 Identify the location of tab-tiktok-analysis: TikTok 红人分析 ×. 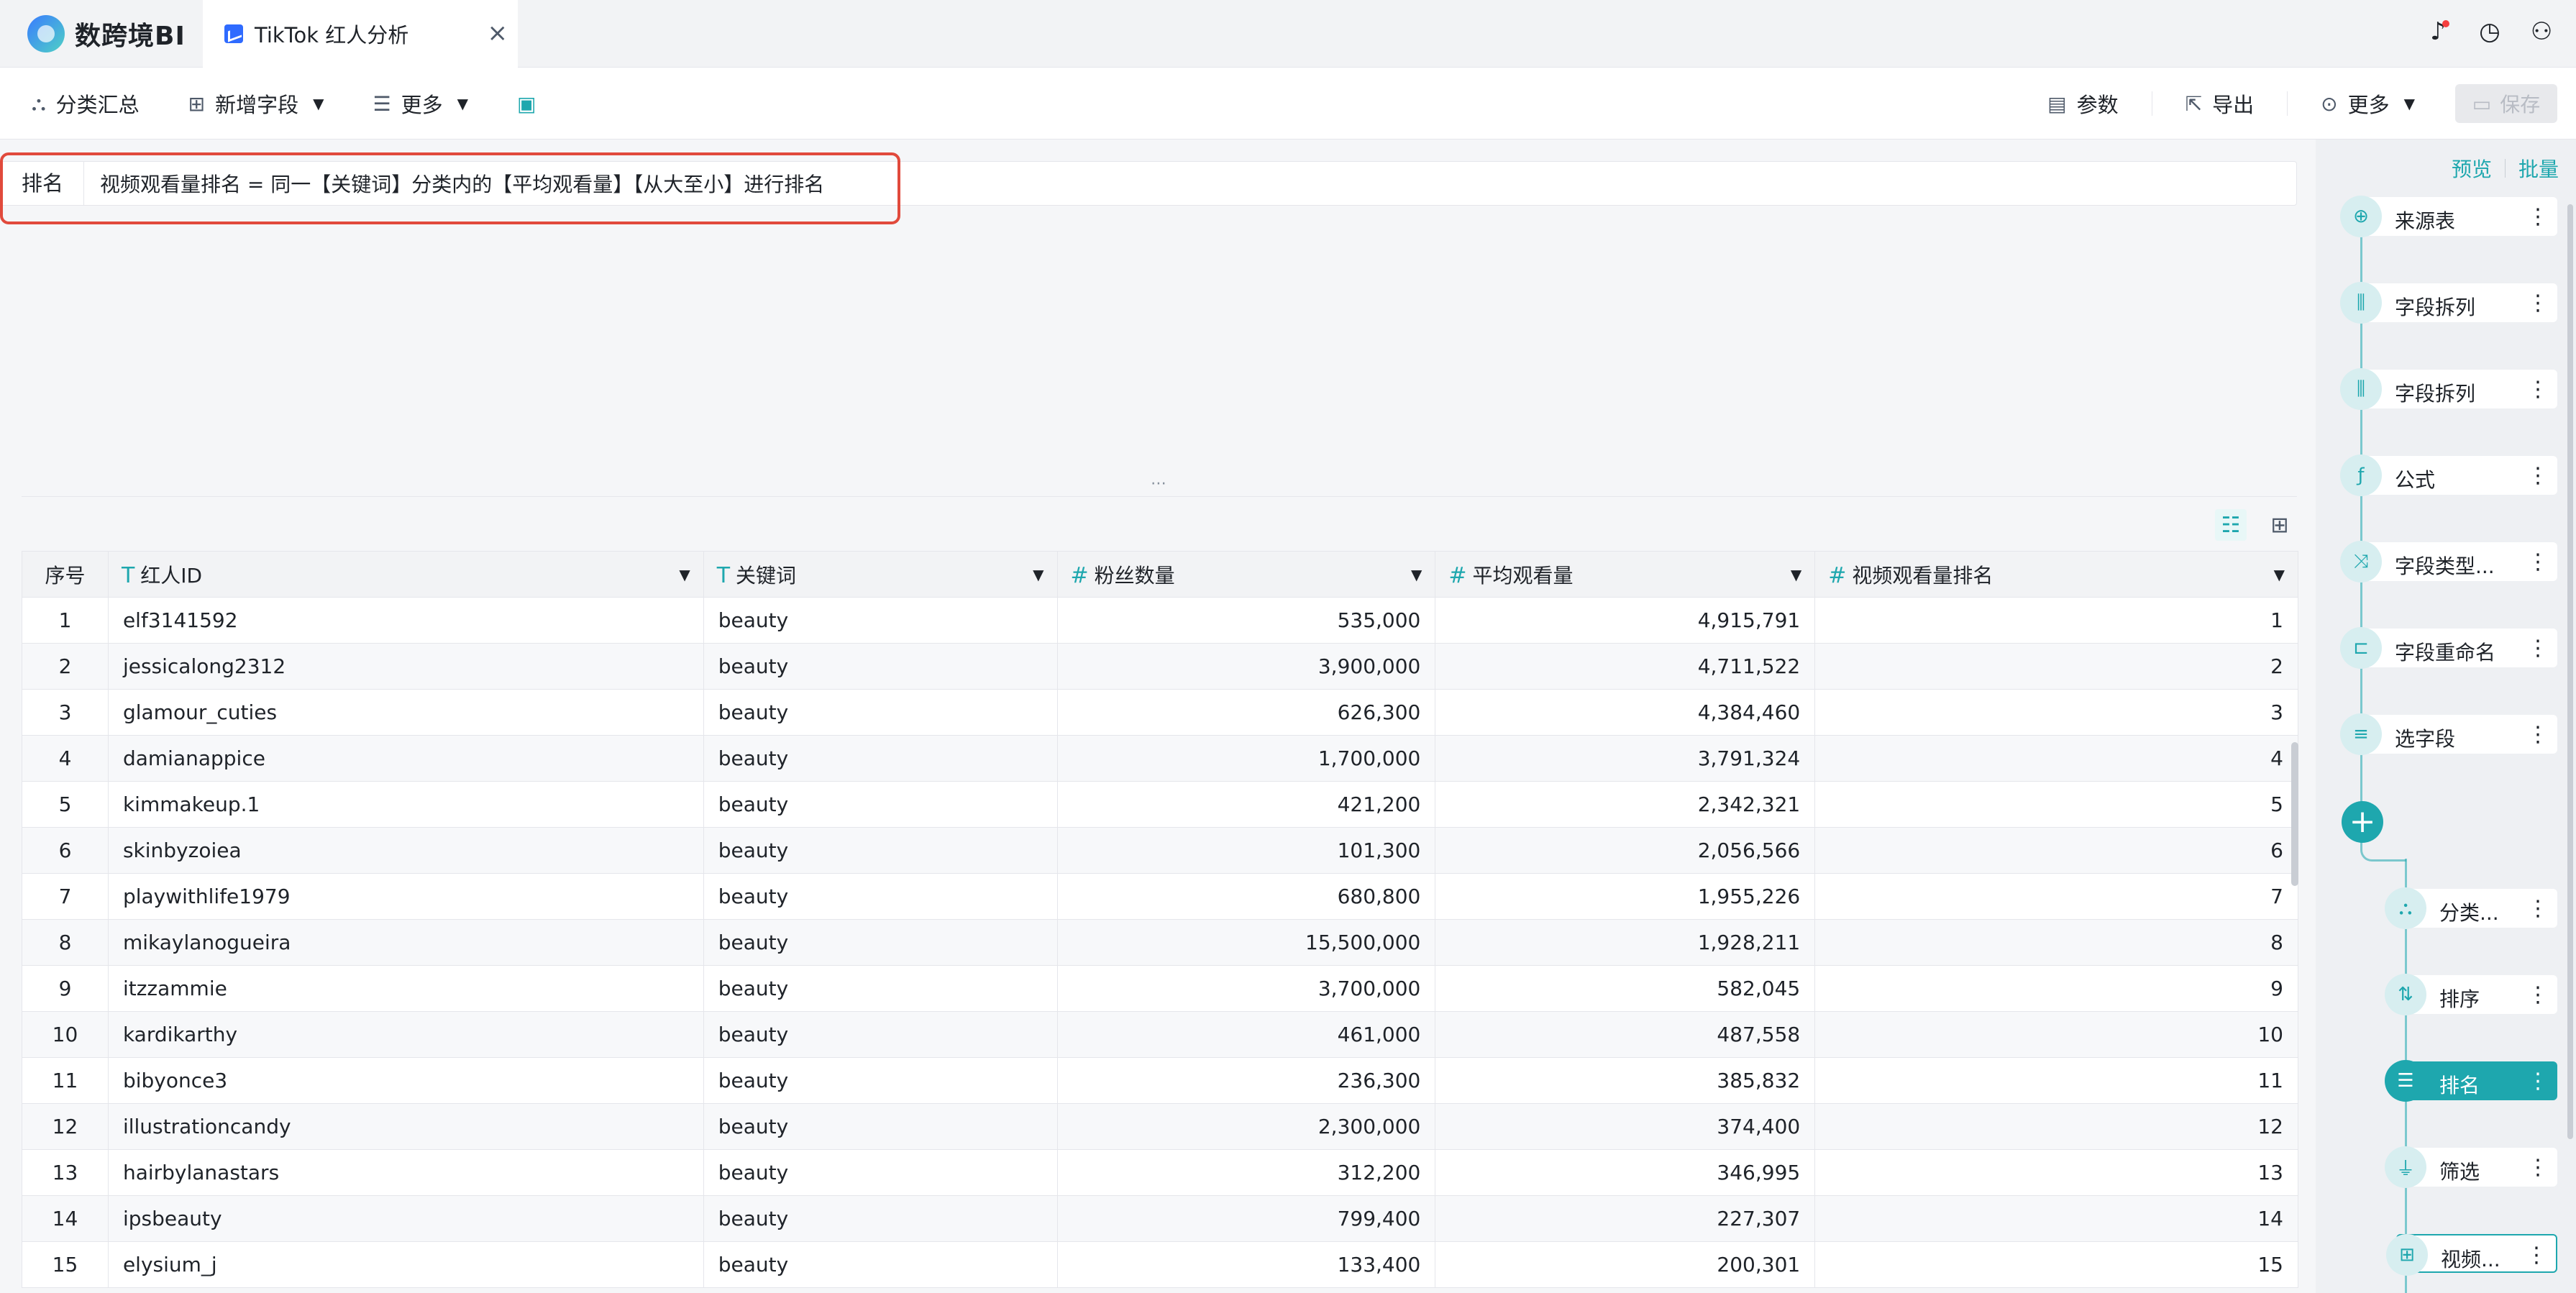
(360, 34).